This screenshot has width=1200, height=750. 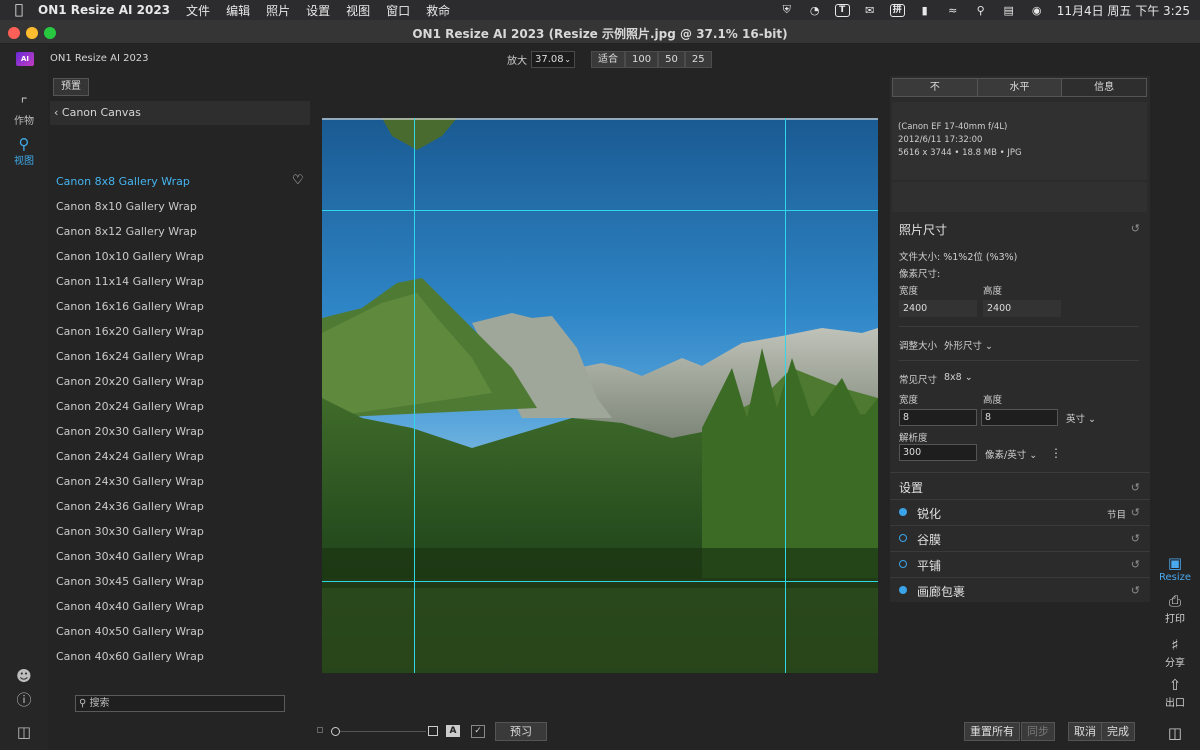 I want to click on tab-info: 信息, so click(x=1104, y=87).